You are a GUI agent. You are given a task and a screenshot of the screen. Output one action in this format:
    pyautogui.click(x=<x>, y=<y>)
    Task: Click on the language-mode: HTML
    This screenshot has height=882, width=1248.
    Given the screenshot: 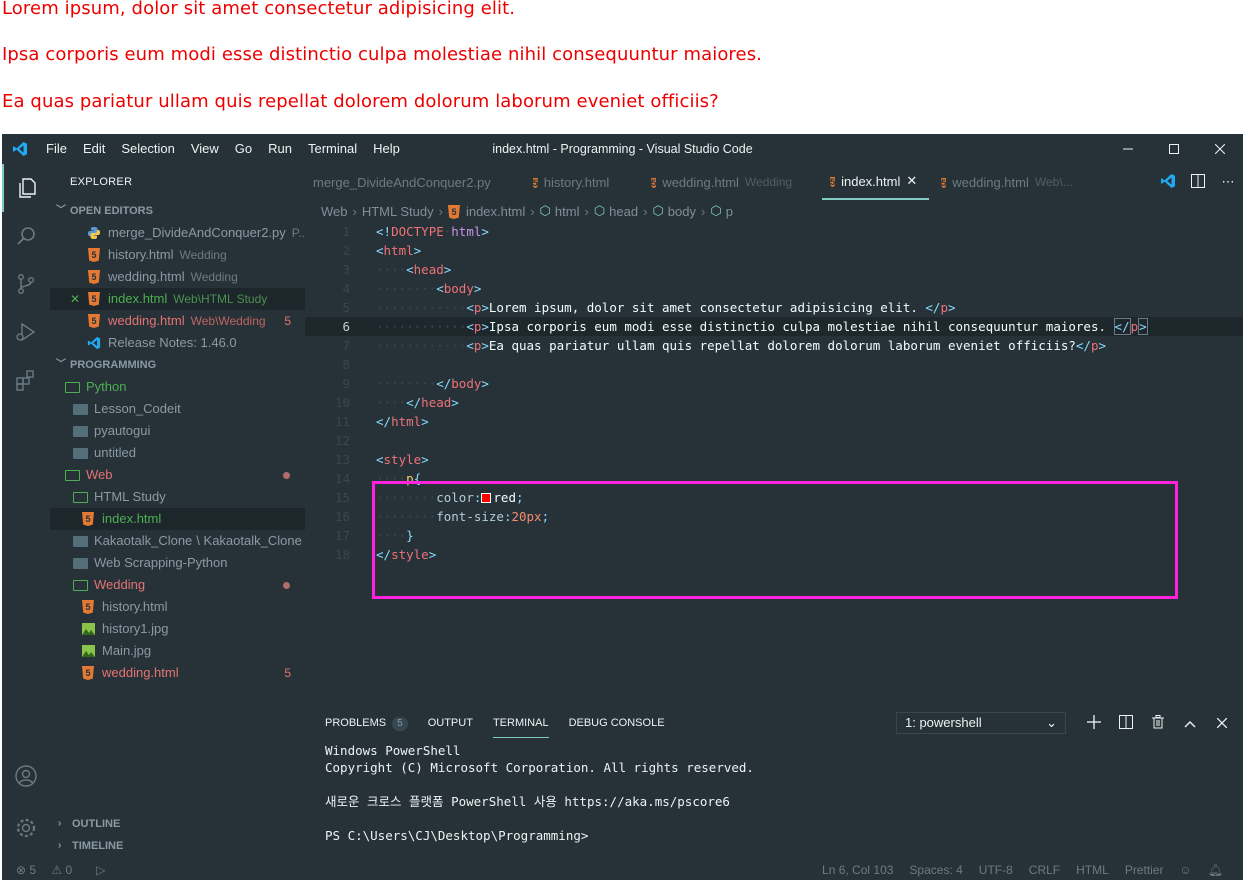 What is the action you would take?
    pyautogui.click(x=1092, y=870)
    